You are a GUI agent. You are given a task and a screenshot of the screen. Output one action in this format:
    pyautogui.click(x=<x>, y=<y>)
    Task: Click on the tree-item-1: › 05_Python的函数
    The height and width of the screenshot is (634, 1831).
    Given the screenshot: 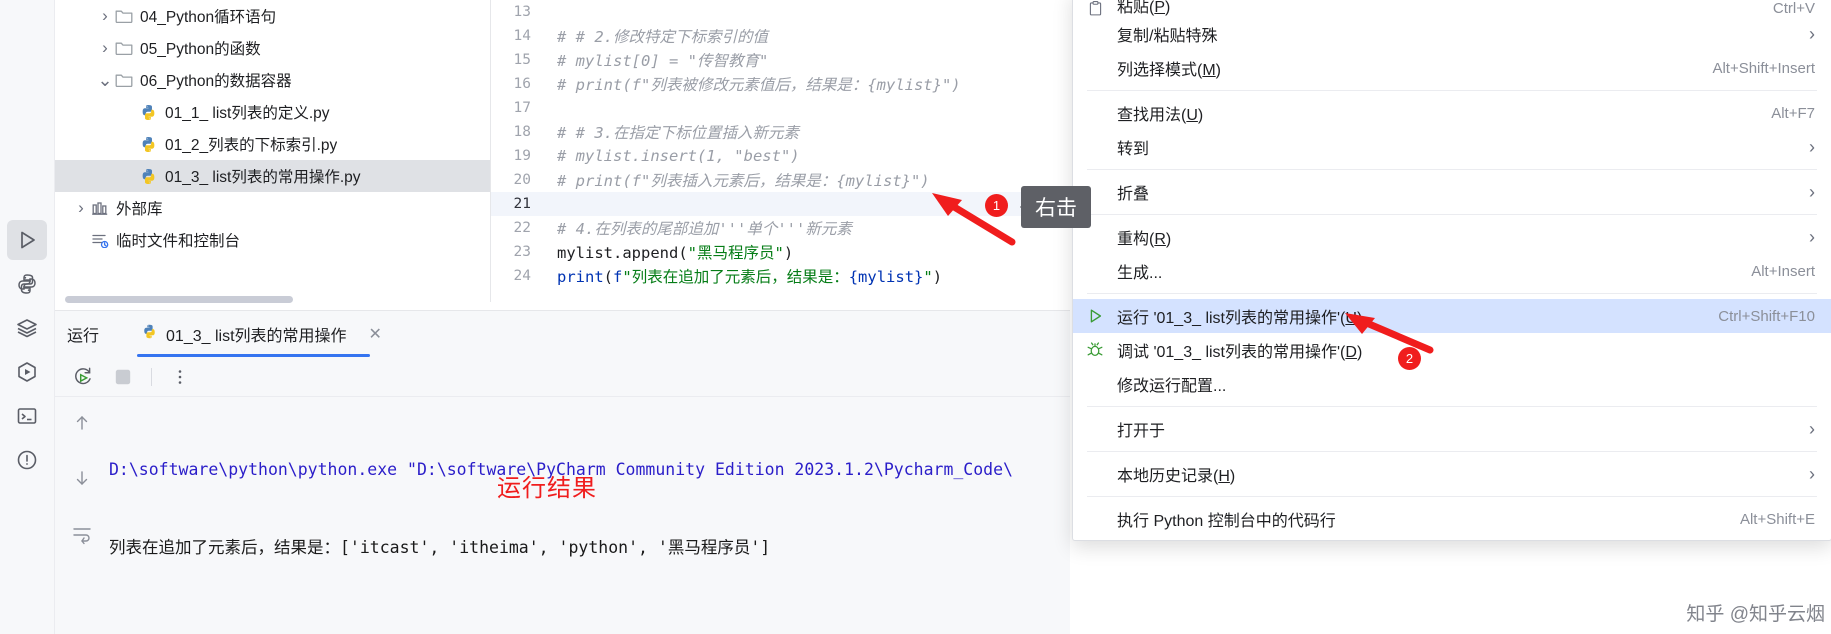 What is the action you would take?
    pyautogui.click(x=272, y=48)
    